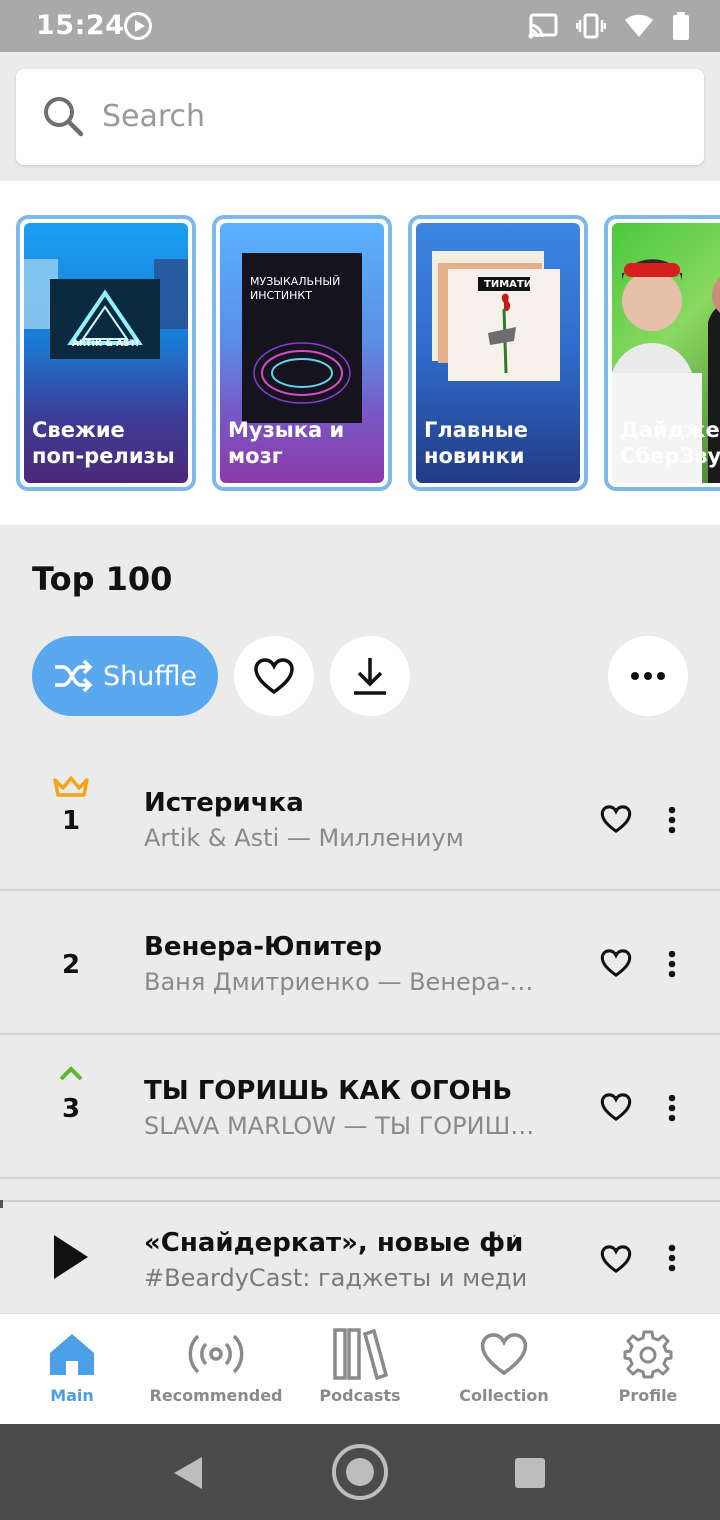 This screenshot has width=720, height=1520. I want to click on search-area, so click(360, 116).